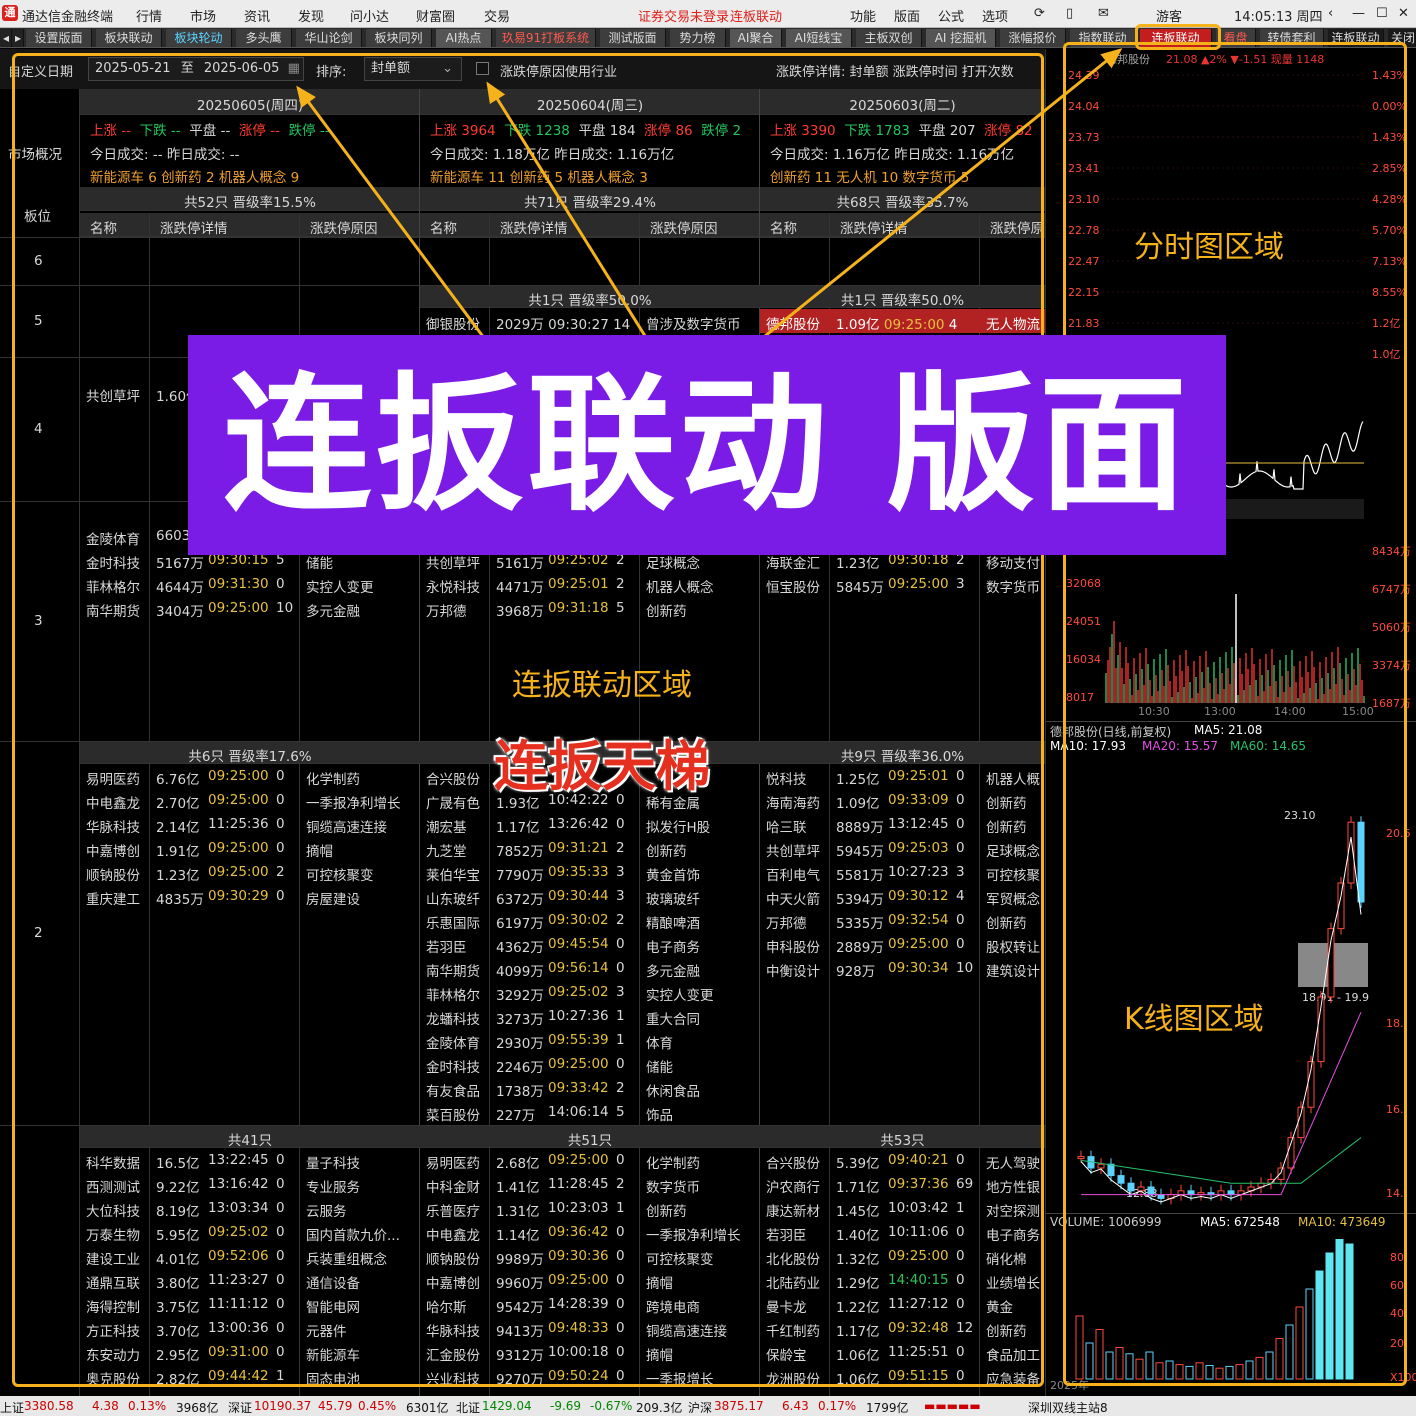 This screenshot has width=1416, height=1416. Describe the element at coordinates (659, 1408) in the screenshot. I see `bz-index-amount: 209.3亿` at that location.